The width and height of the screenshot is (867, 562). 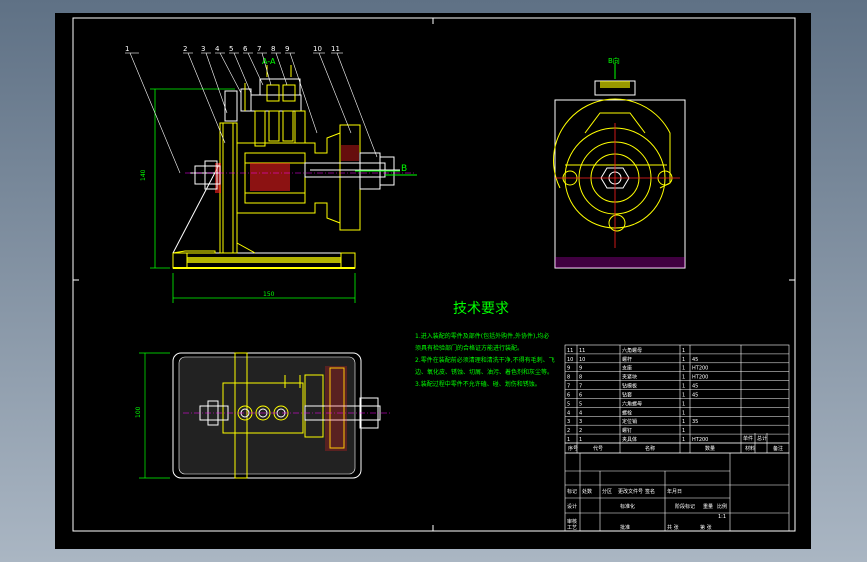 What do you see at coordinates (262, 415) in the screenshot?
I see `top-view: 100` at bounding box center [262, 415].